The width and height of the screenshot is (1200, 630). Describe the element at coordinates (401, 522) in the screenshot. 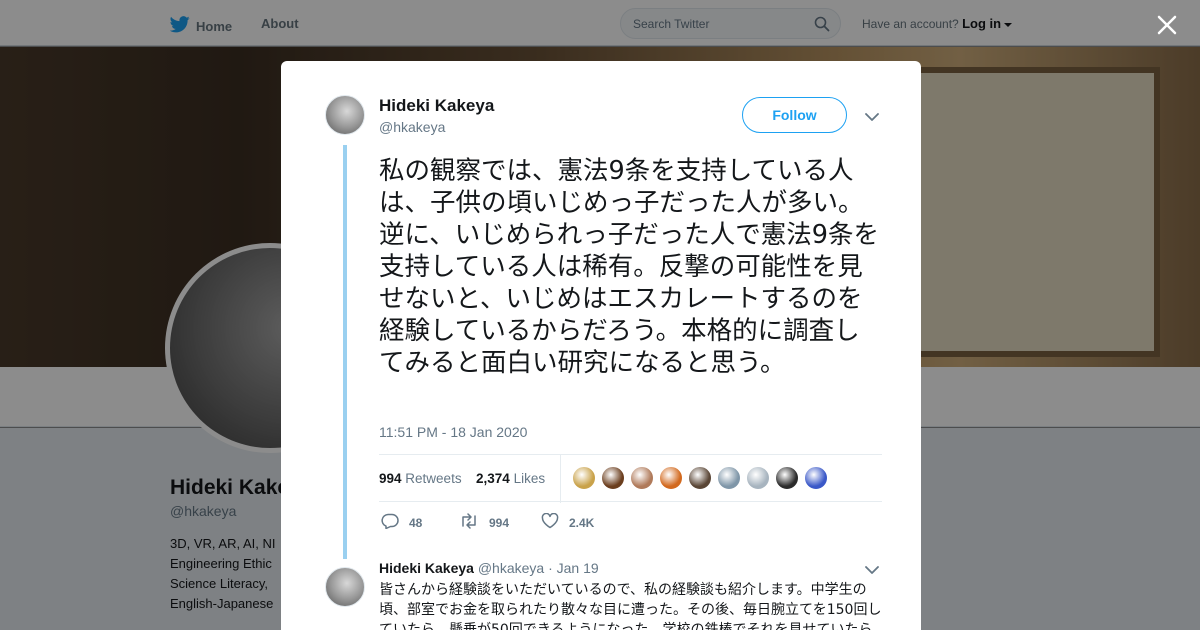

I see `reply-button: 48` at that location.